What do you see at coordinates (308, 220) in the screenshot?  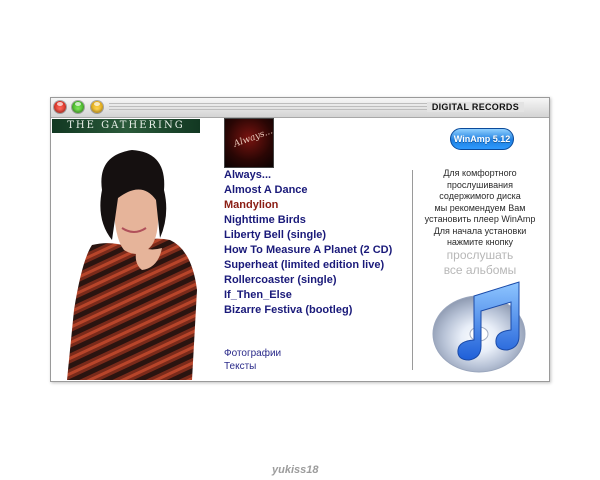 I see `album-link: Nighttime Birds` at bounding box center [308, 220].